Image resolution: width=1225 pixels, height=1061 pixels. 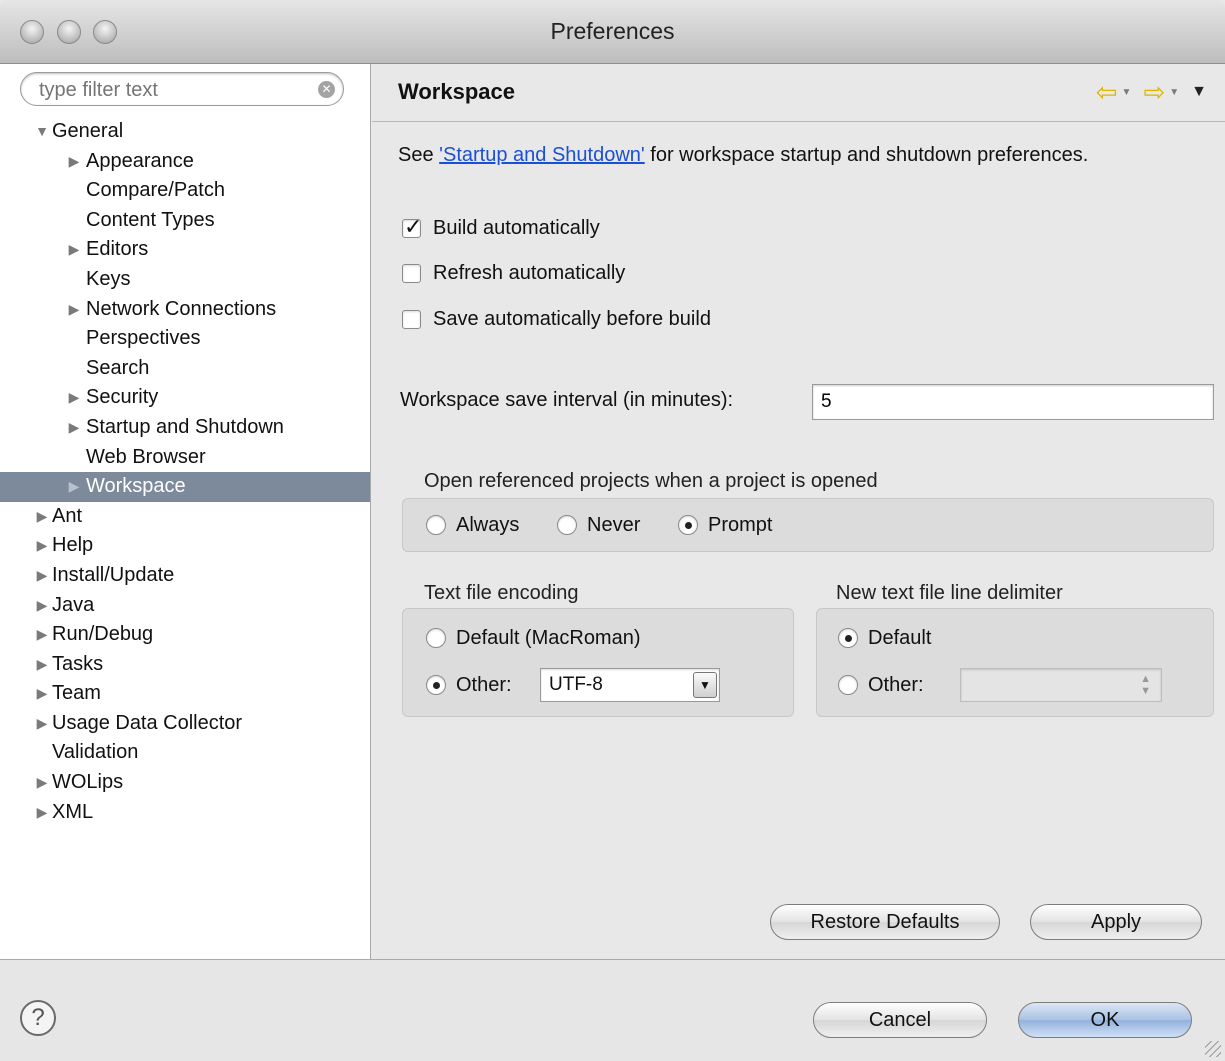 I want to click on see-prefix: See, so click(x=419, y=155).